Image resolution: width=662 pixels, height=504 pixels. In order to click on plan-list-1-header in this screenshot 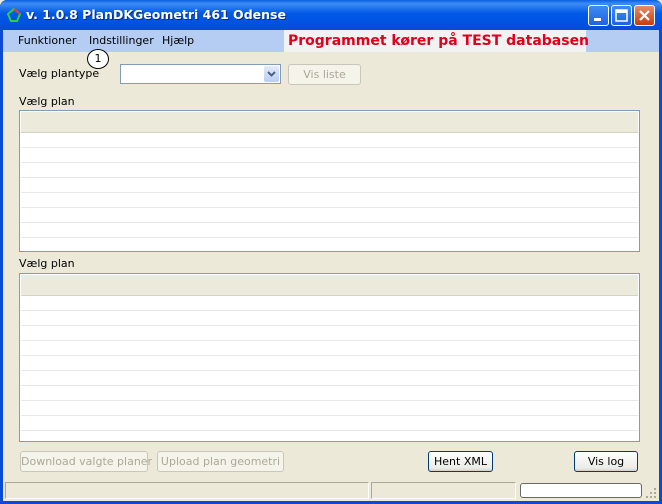, I will do `click(329, 122)`.